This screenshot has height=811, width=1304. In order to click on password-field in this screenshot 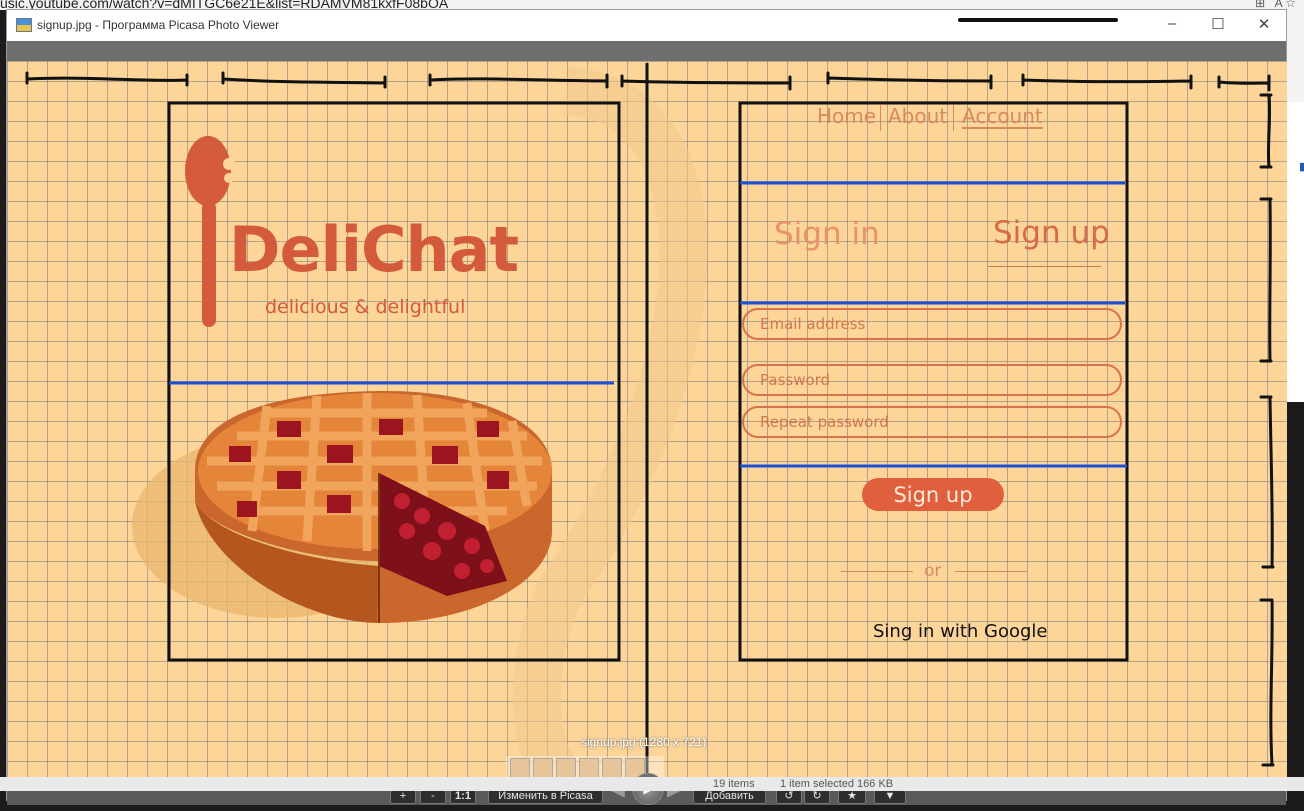, I will do `click(932, 380)`.